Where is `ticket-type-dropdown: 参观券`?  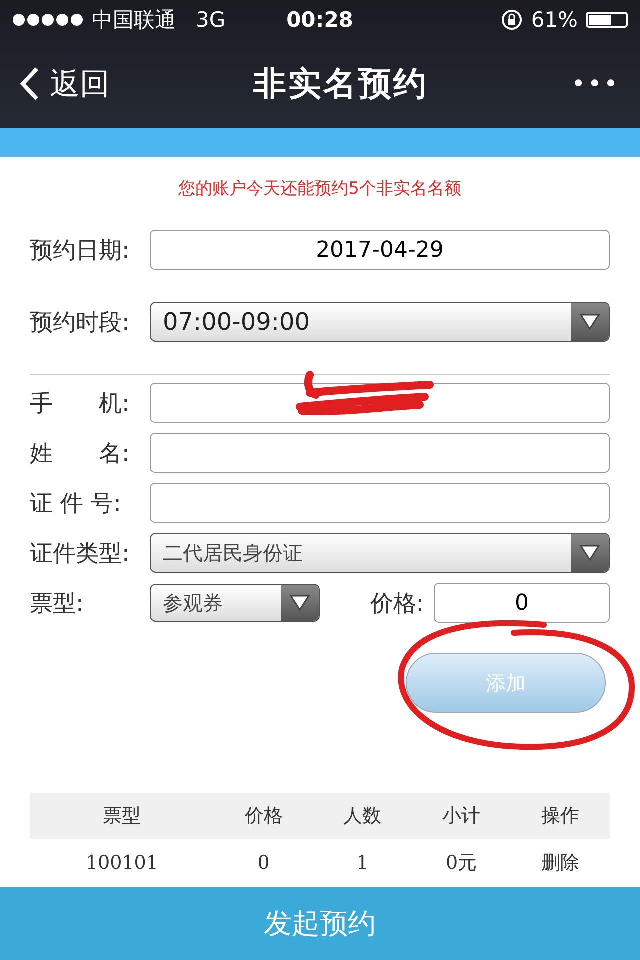 ticket-type-dropdown: 参观券 is located at coordinates (235, 603).